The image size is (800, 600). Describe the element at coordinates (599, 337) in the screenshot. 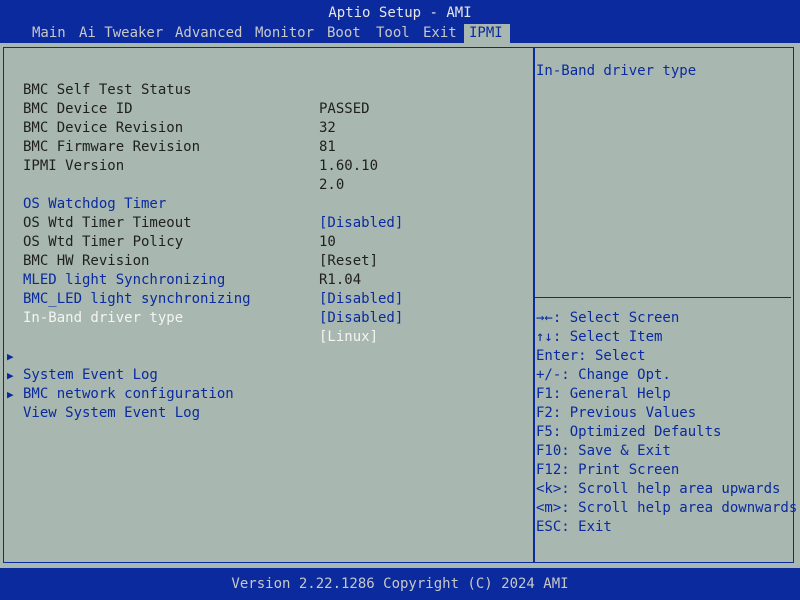

I see `key-hint-select-item: ↑↓: Select Item` at that location.